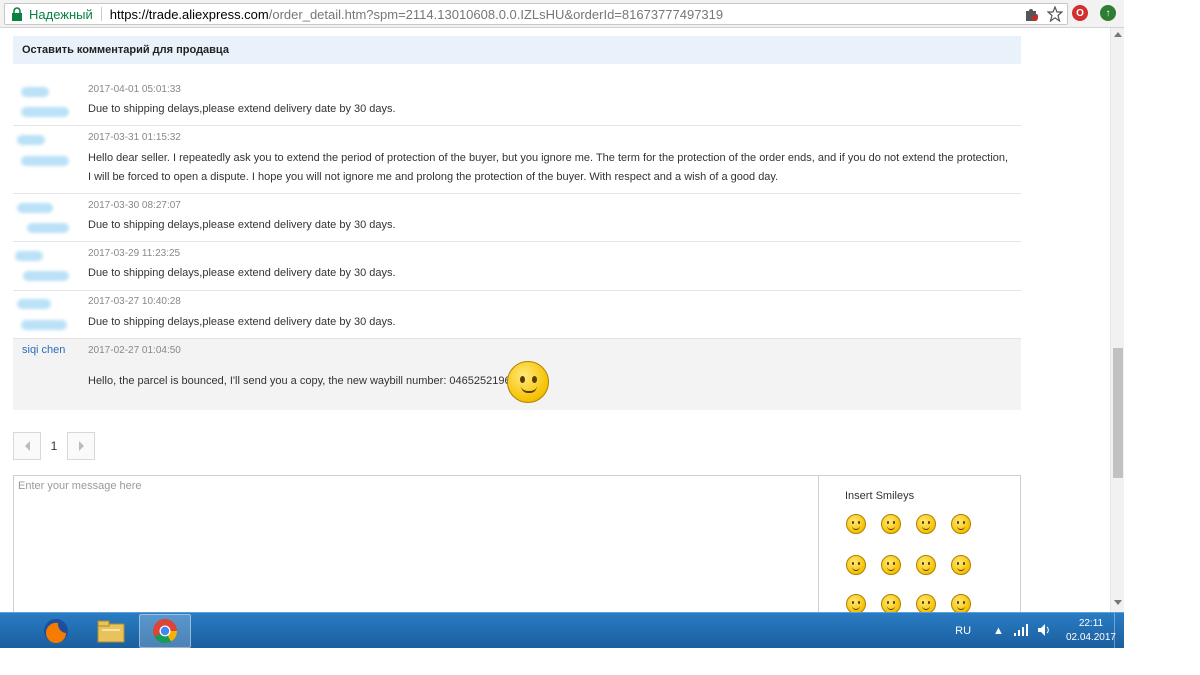 The width and height of the screenshot is (1200, 675). What do you see at coordinates (891, 603) in the screenshot?
I see `smiley-clap-icon` at bounding box center [891, 603].